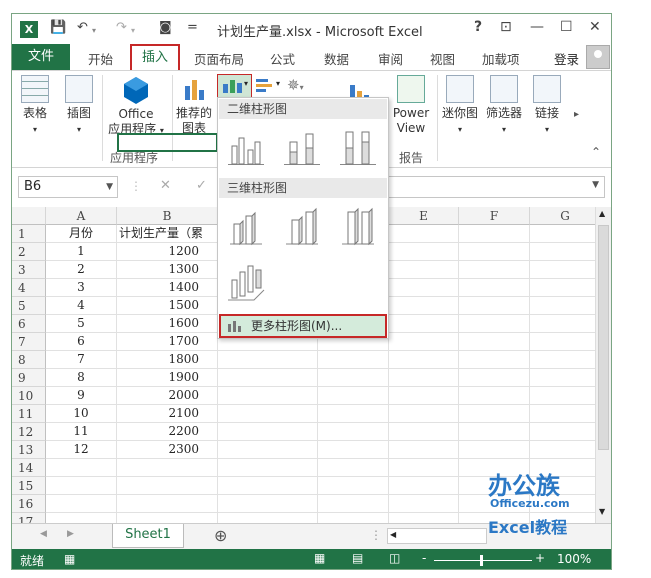 This screenshot has height=578, width=651. I want to click on tab-home: 开始, so click(100, 58).